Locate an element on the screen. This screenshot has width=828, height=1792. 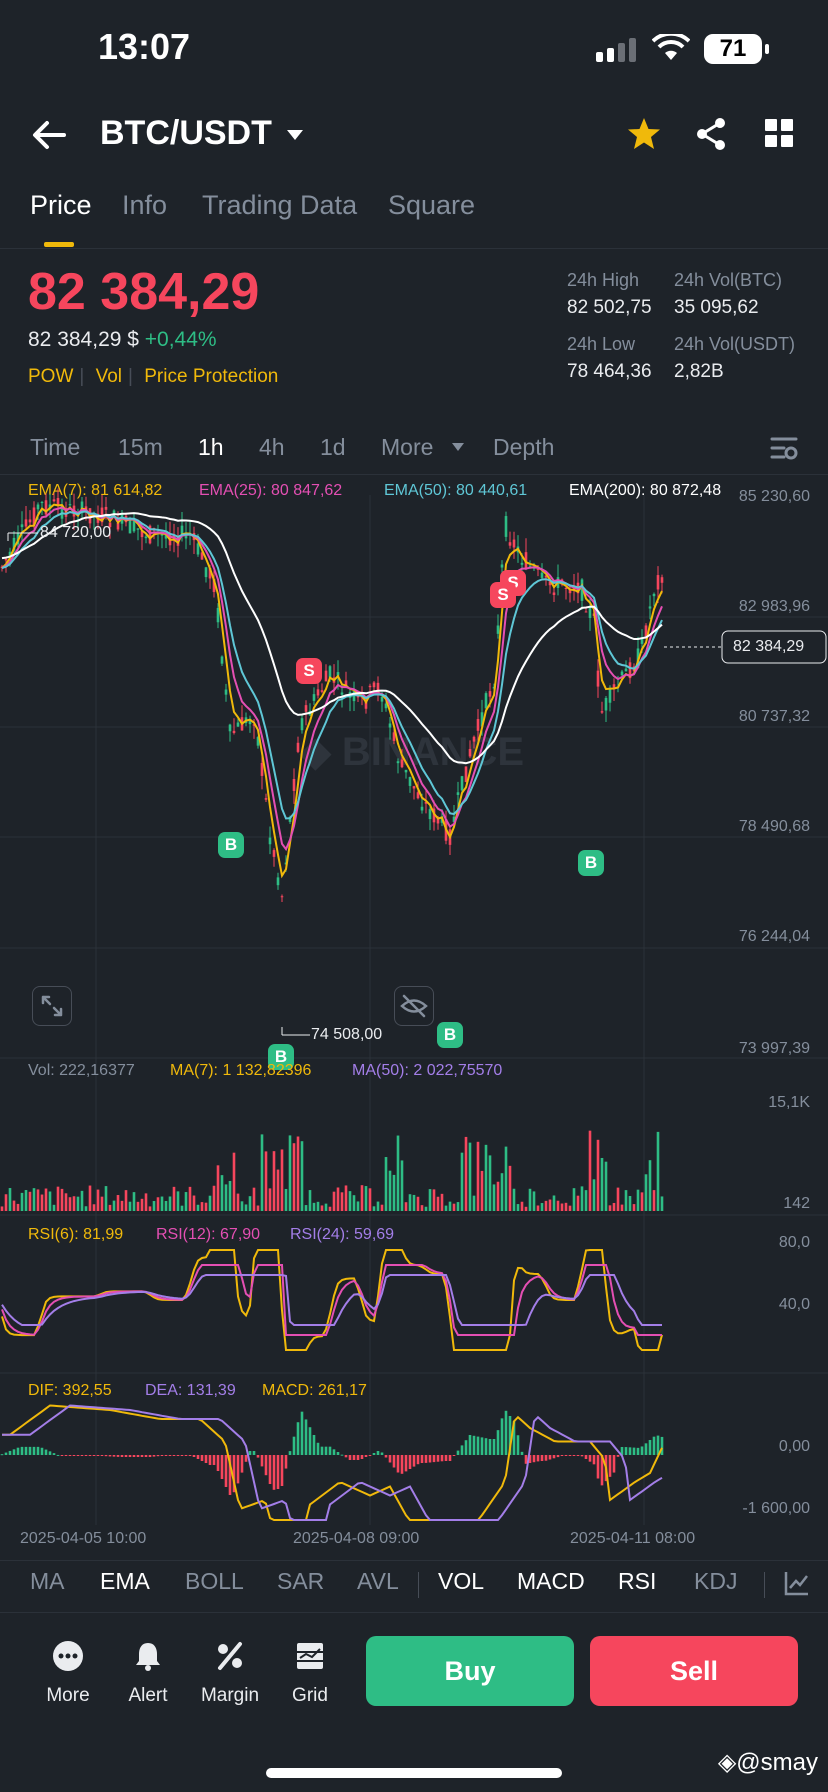
hide-markers-button is located at coordinates (414, 1006).